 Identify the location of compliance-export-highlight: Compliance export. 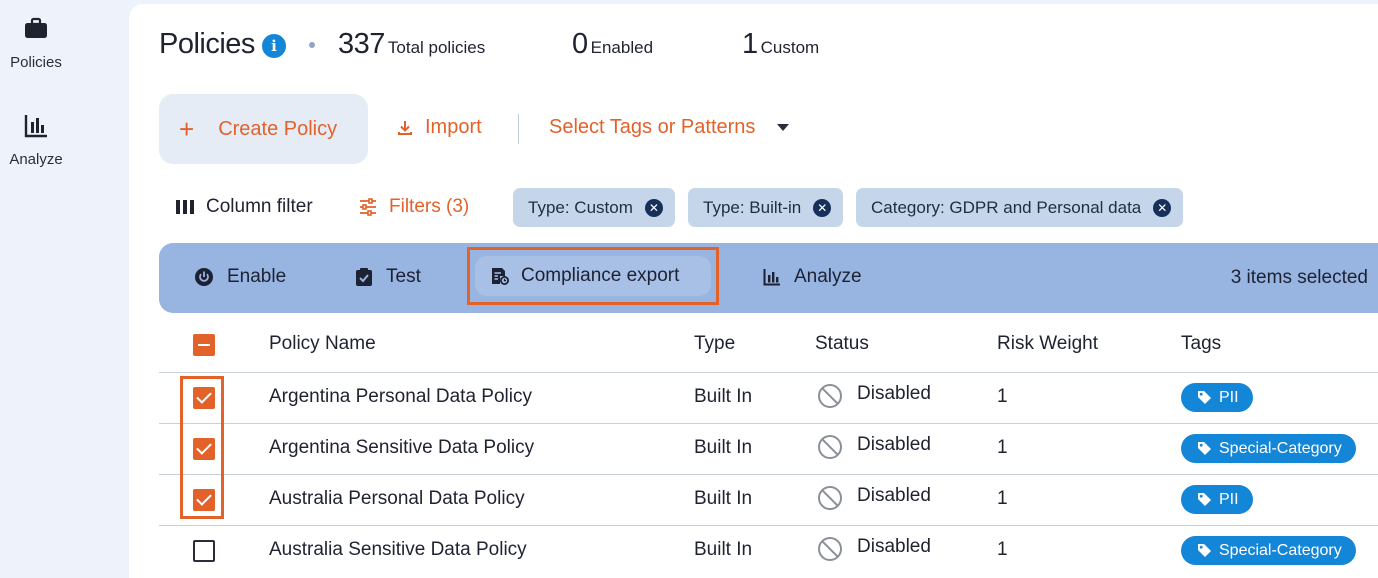
(593, 276).